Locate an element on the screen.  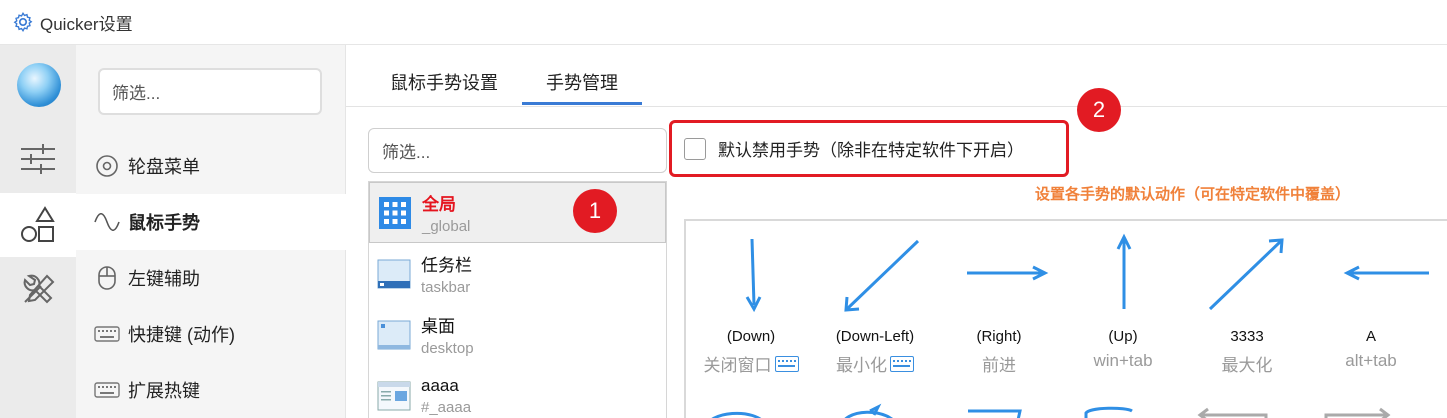
gesture-action-label: 最小化 is located at coordinates (861, 365).